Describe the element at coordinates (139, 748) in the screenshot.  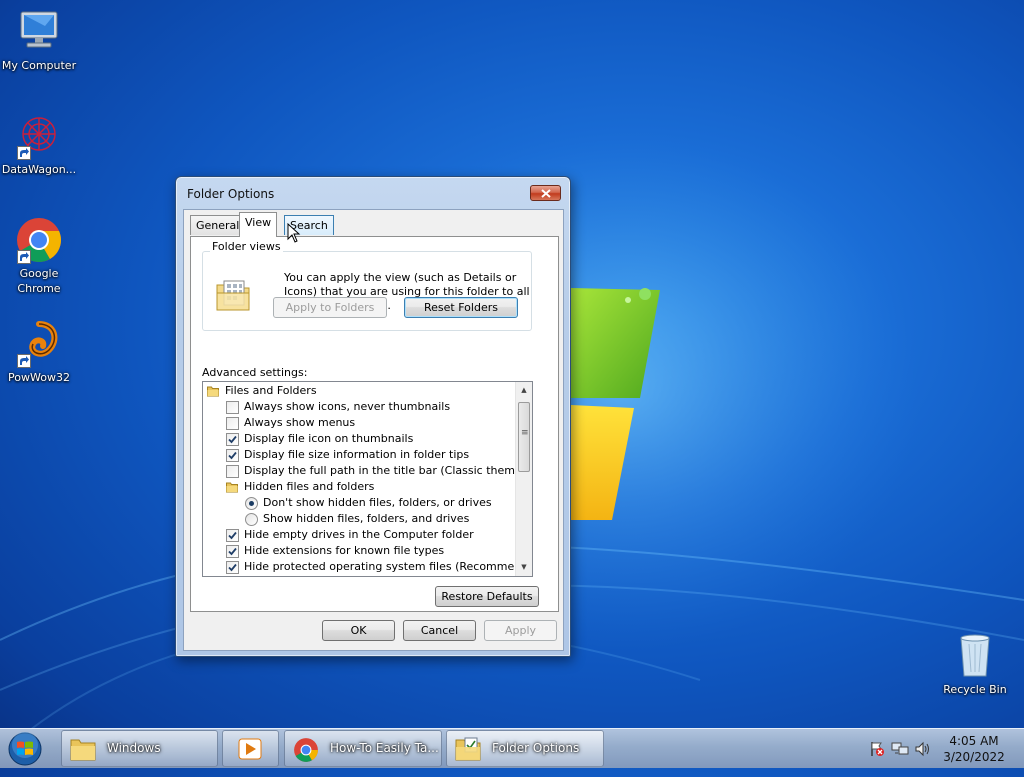
I see `taskbar-item-windows: Windows` at that location.